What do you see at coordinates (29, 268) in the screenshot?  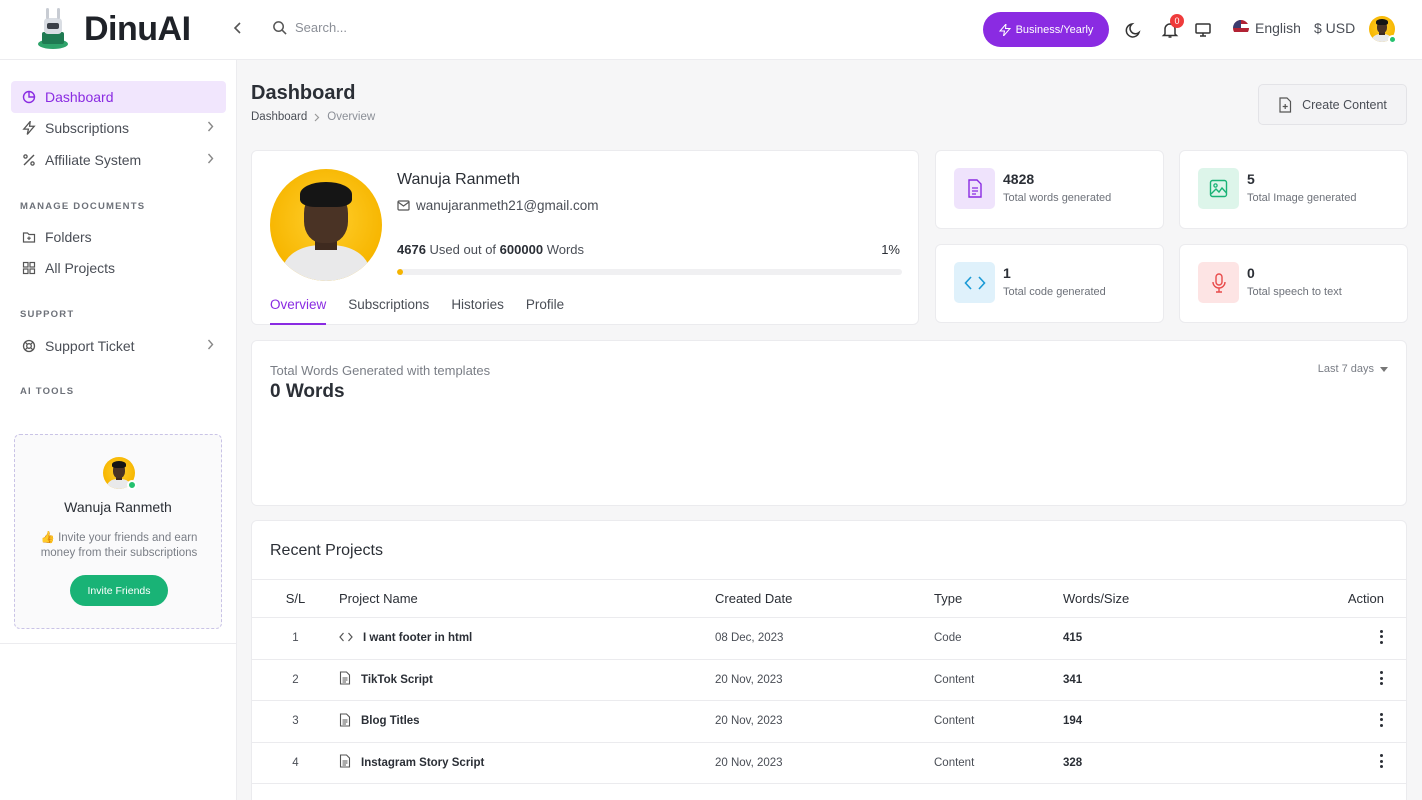 I see `grid-icon` at bounding box center [29, 268].